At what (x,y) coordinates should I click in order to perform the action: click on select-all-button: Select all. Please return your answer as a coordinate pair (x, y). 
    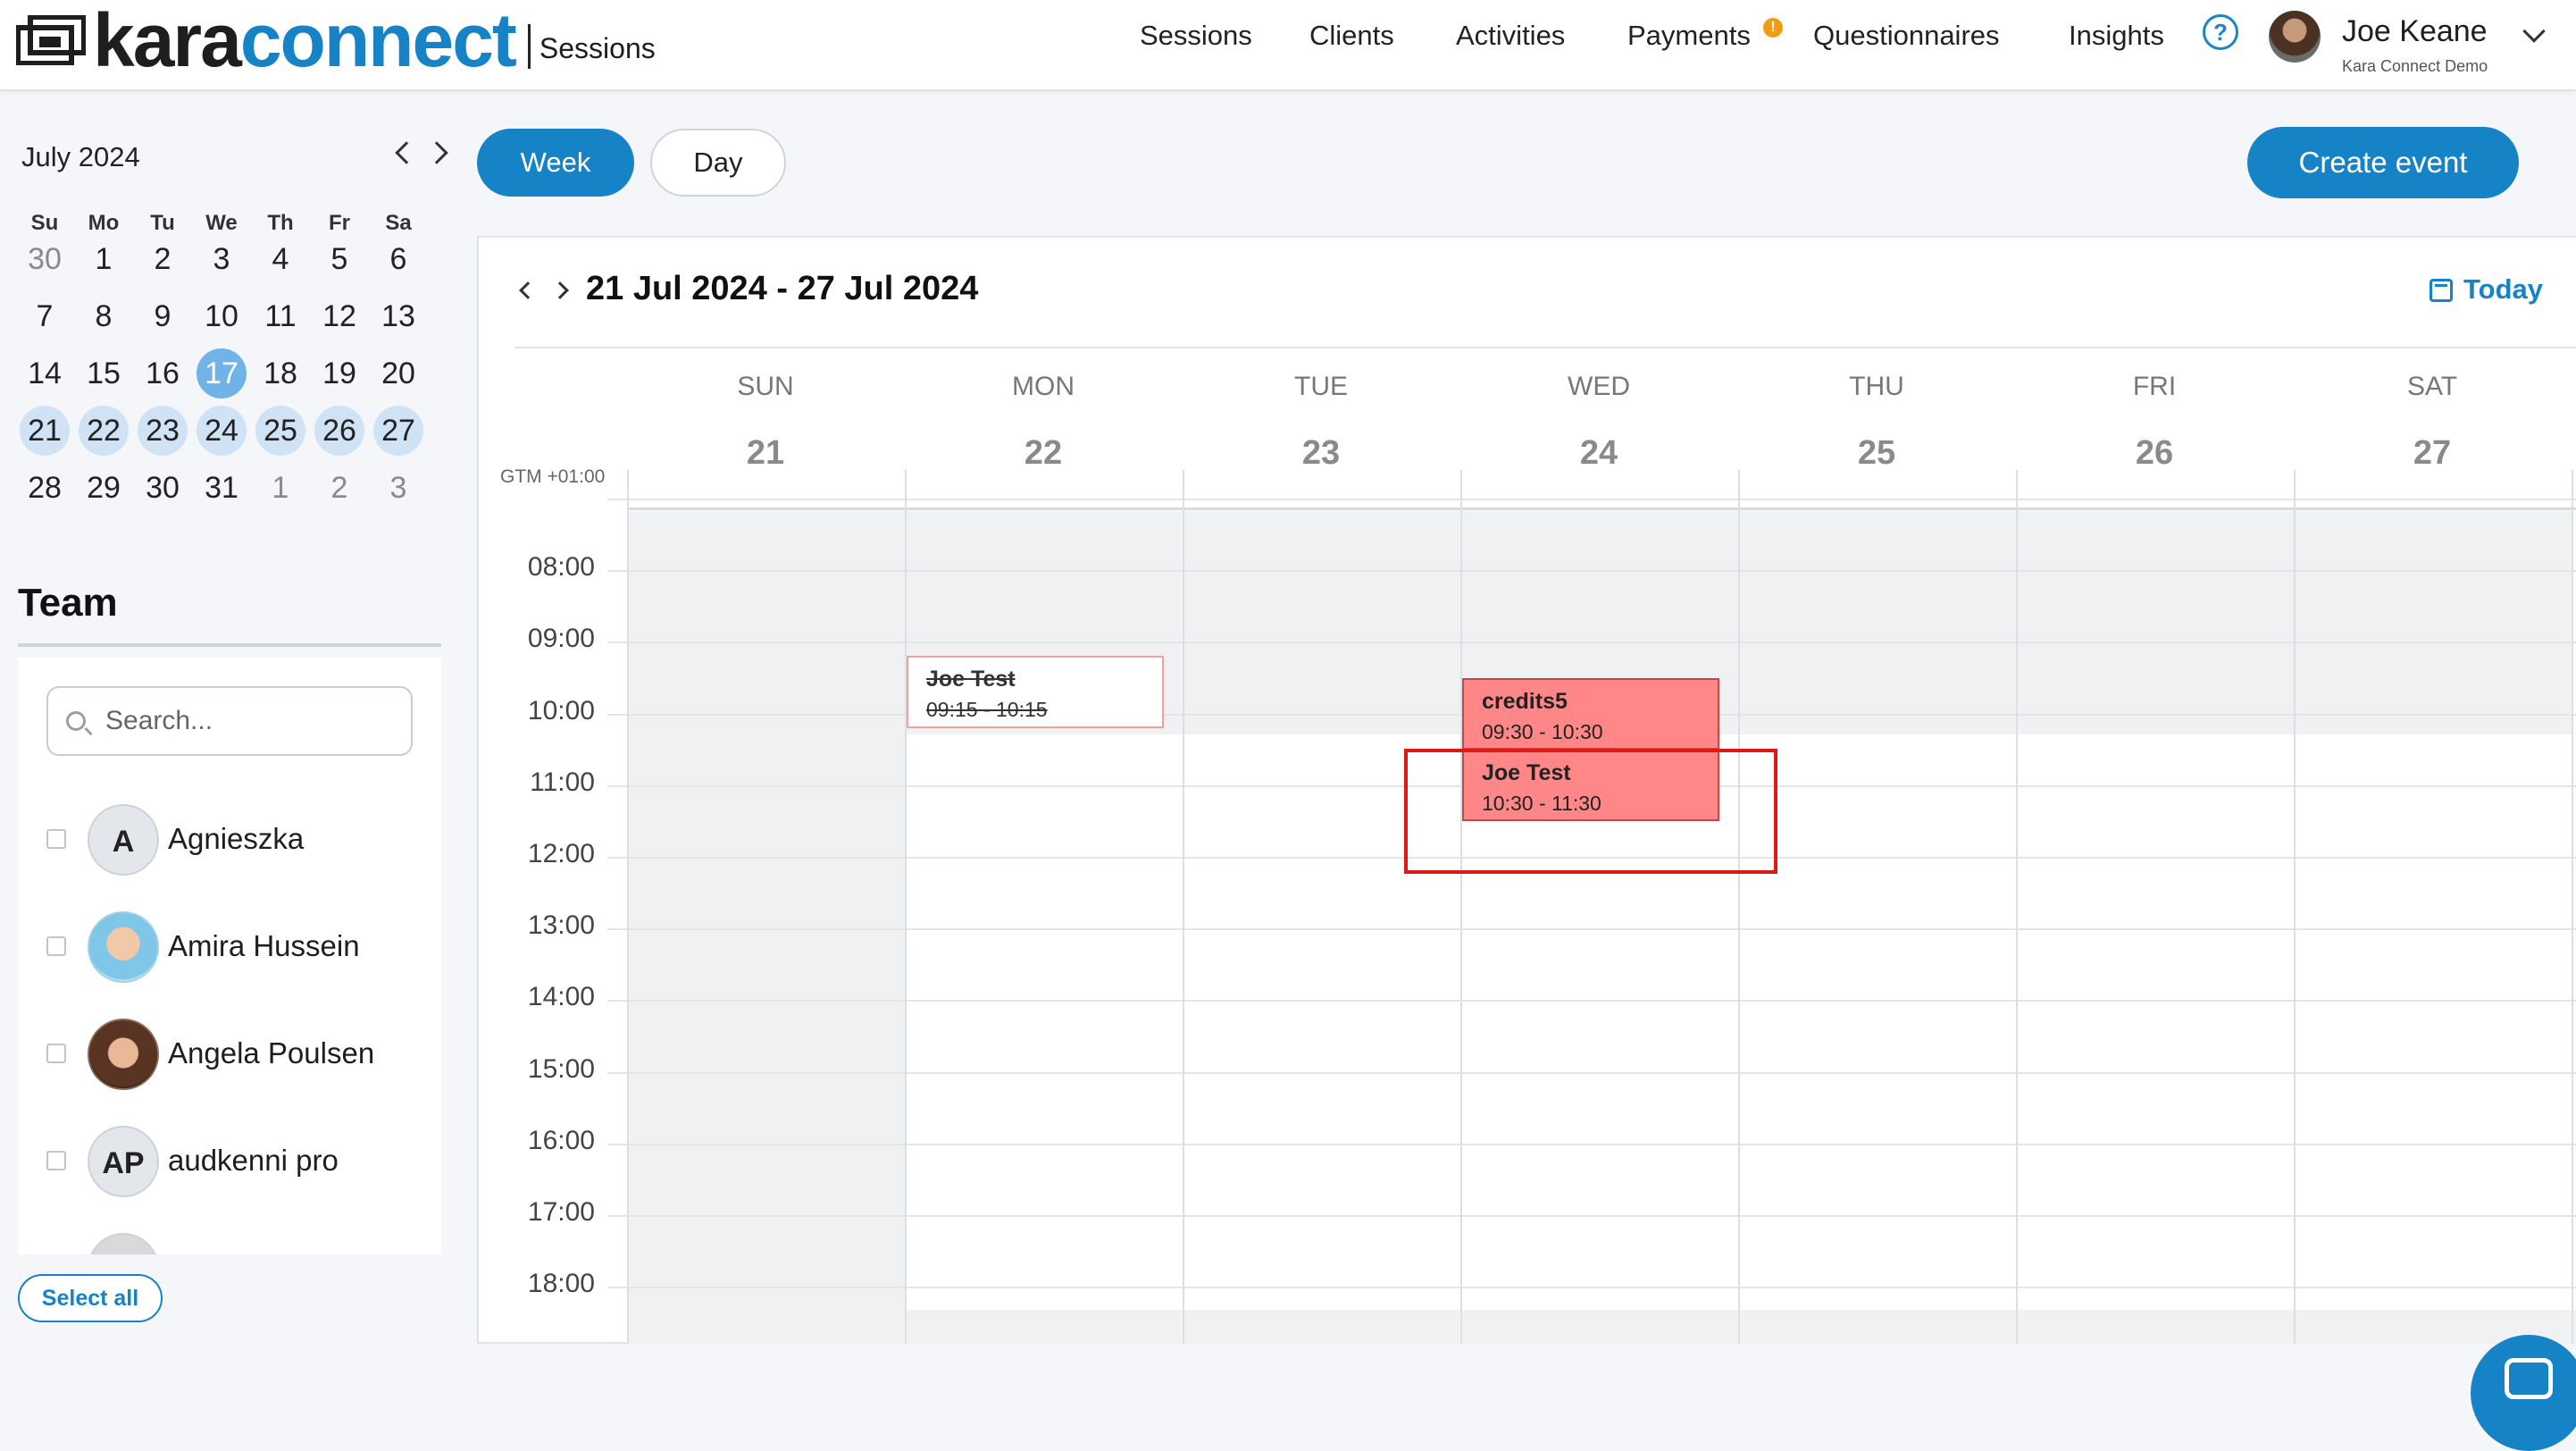
    Looking at the image, I should click on (91, 1298).